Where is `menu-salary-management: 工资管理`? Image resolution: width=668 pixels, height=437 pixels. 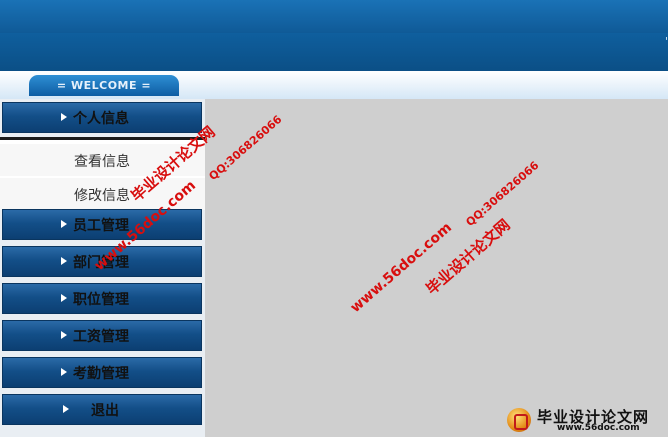
menu-salary-management: 工资管理 is located at coordinates (102, 335).